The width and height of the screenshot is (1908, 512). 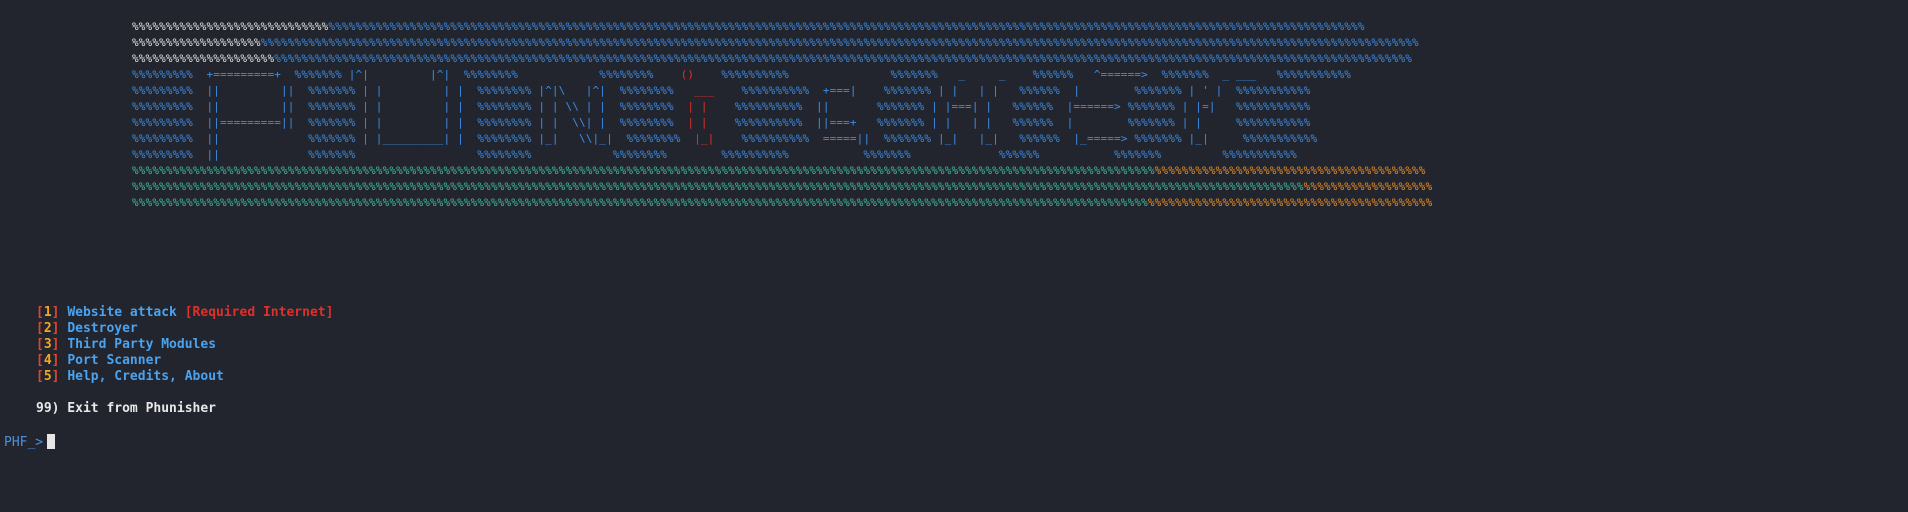 I want to click on banner-segment: %%%%%%%%%%, so click(x=752, y=74).